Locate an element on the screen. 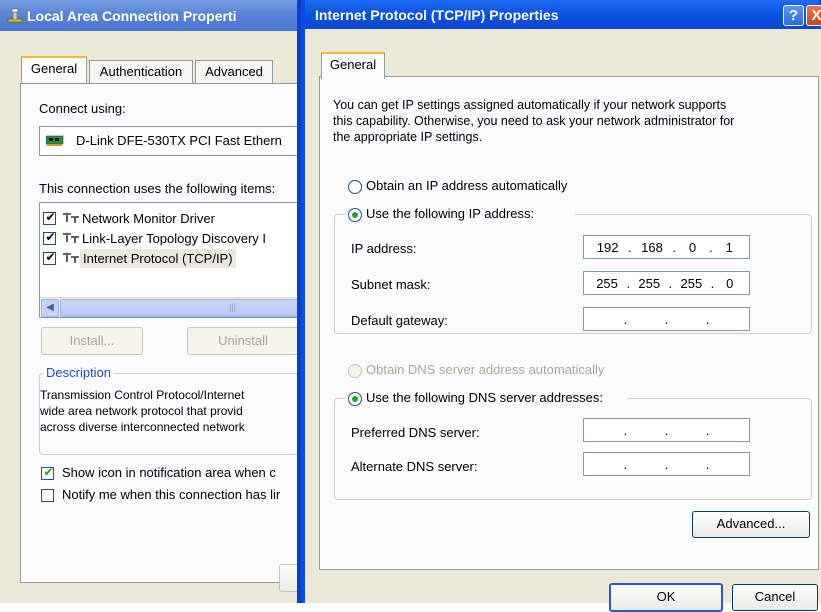 This screenshot has height=612, width=821. use-ip-label: Use the following IP address: is located at coordinates (450, 213).